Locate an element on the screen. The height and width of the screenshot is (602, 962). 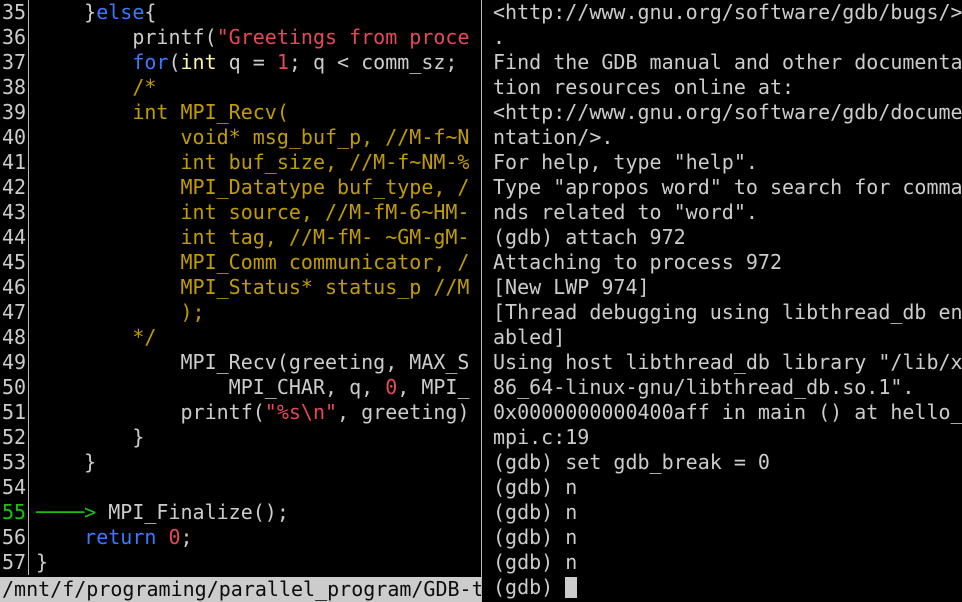
terminal-line: nds related to "word". is located at coordinates (625, 212).